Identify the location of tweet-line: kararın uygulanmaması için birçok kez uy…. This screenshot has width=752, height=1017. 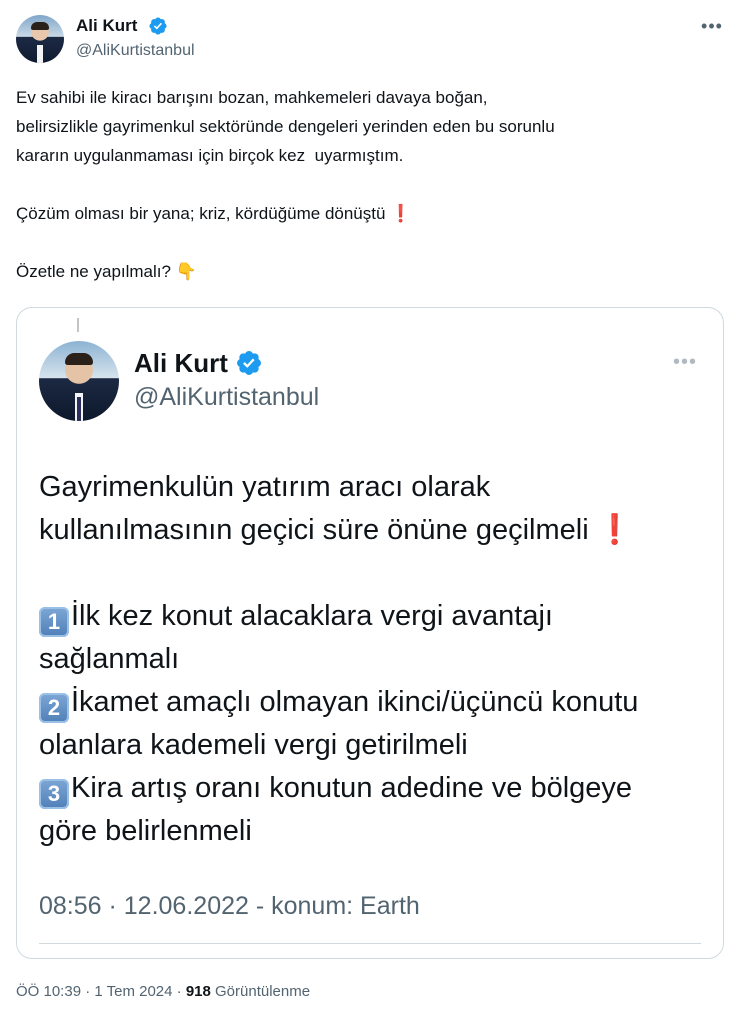
(210, 155).